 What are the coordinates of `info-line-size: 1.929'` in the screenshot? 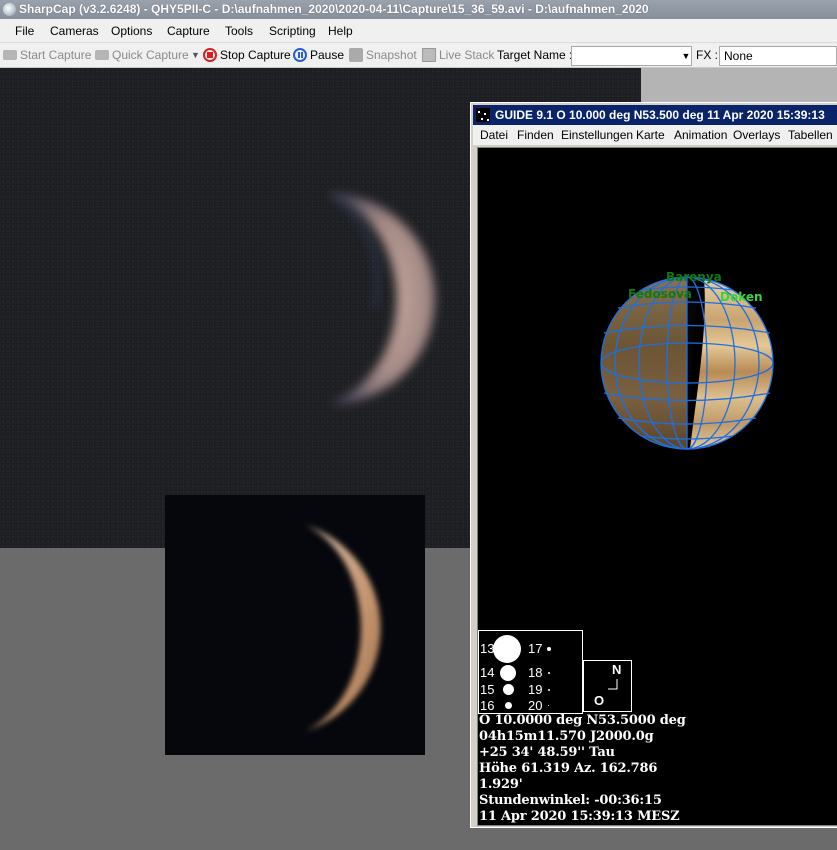 It's located at (501, 784).